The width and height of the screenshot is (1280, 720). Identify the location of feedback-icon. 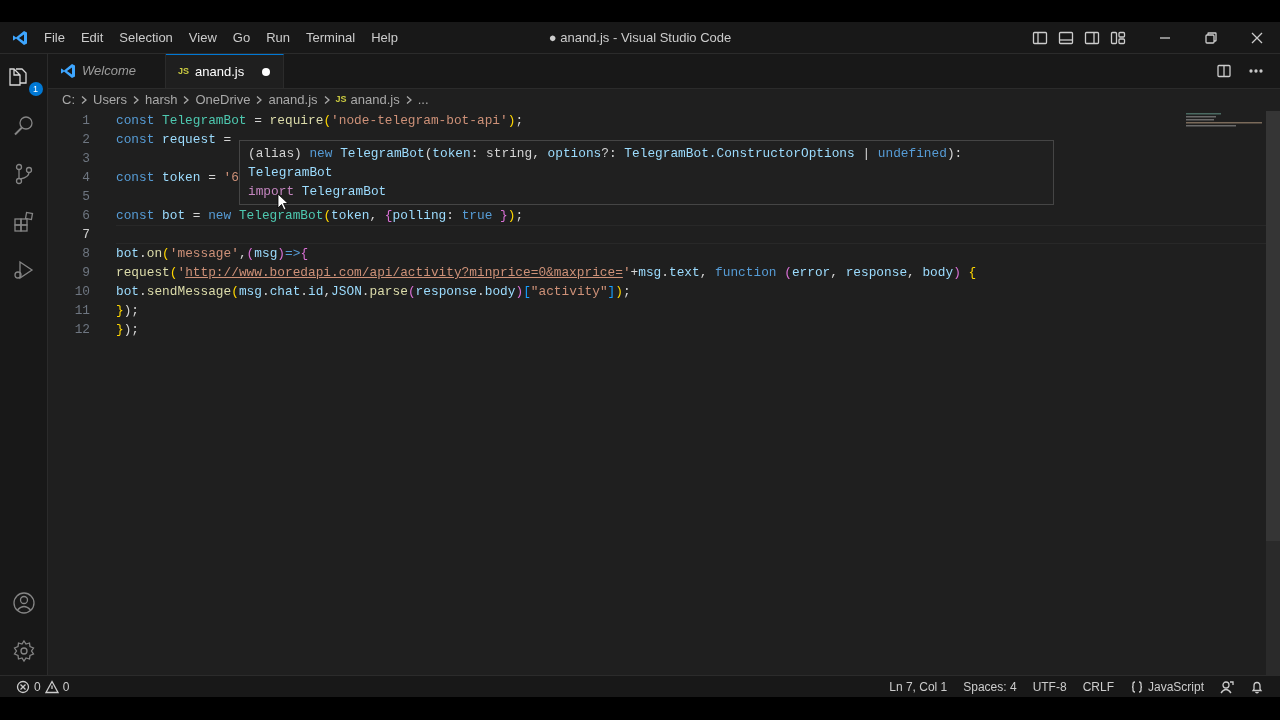
(1227, 686).